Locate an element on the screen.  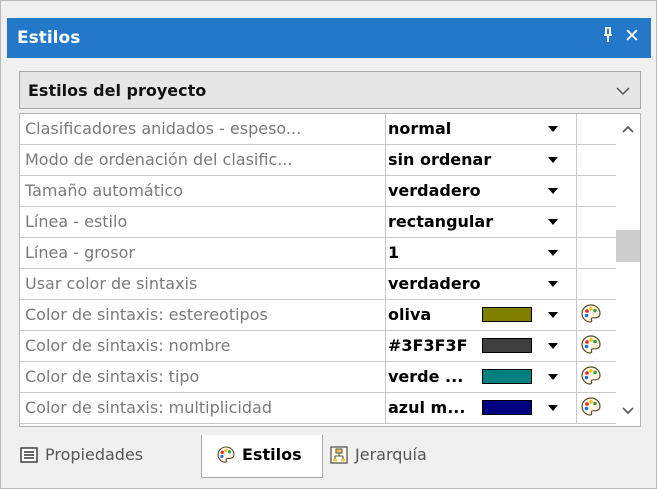
tab-jerarquía: Jerarquía is located at coordinates (395, 456).